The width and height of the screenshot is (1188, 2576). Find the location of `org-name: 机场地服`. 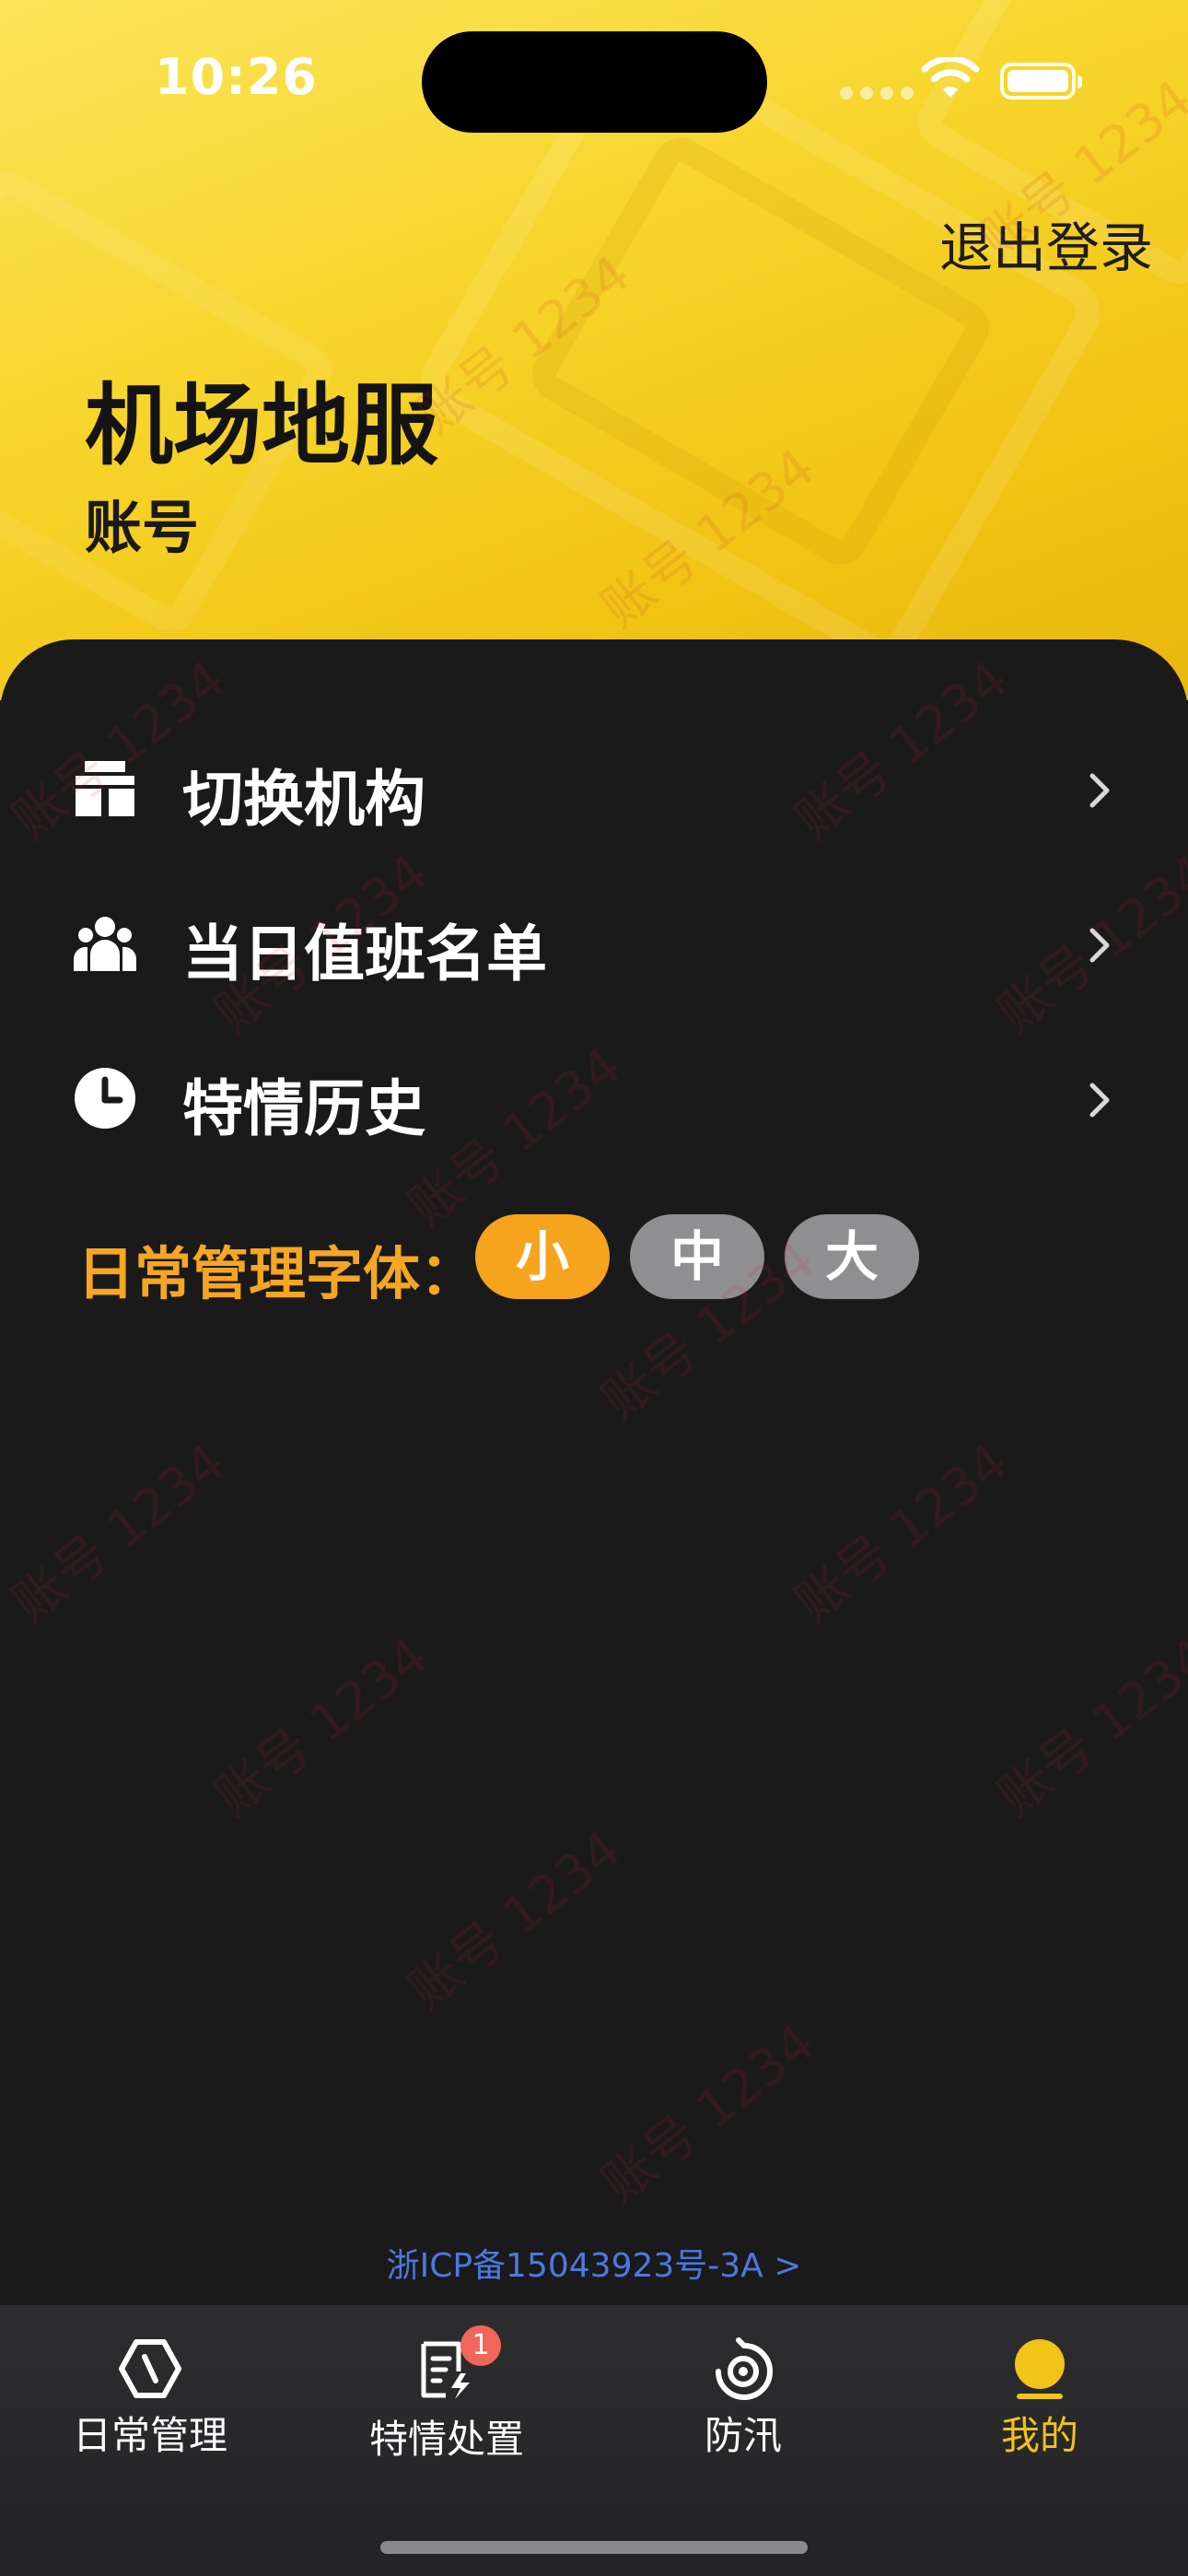

org-name: 机场地服 is located at coordinates (261, 425).